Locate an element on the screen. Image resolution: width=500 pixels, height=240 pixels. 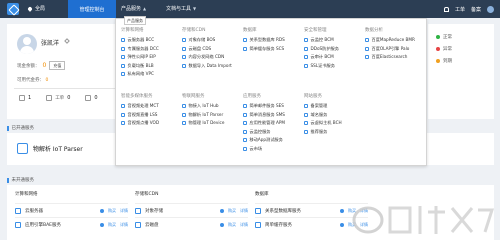
cloud-logo-icon is located at coordinates (13, 9).